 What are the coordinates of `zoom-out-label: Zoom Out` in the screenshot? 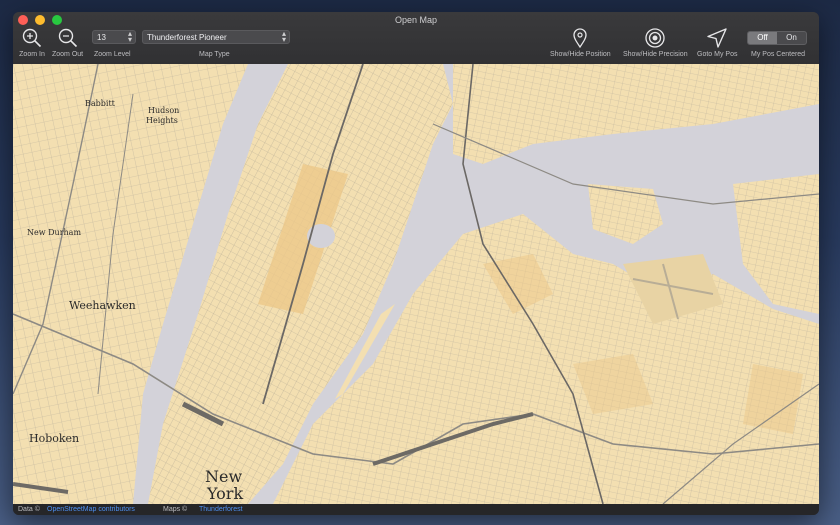 It's located at (68, 54).